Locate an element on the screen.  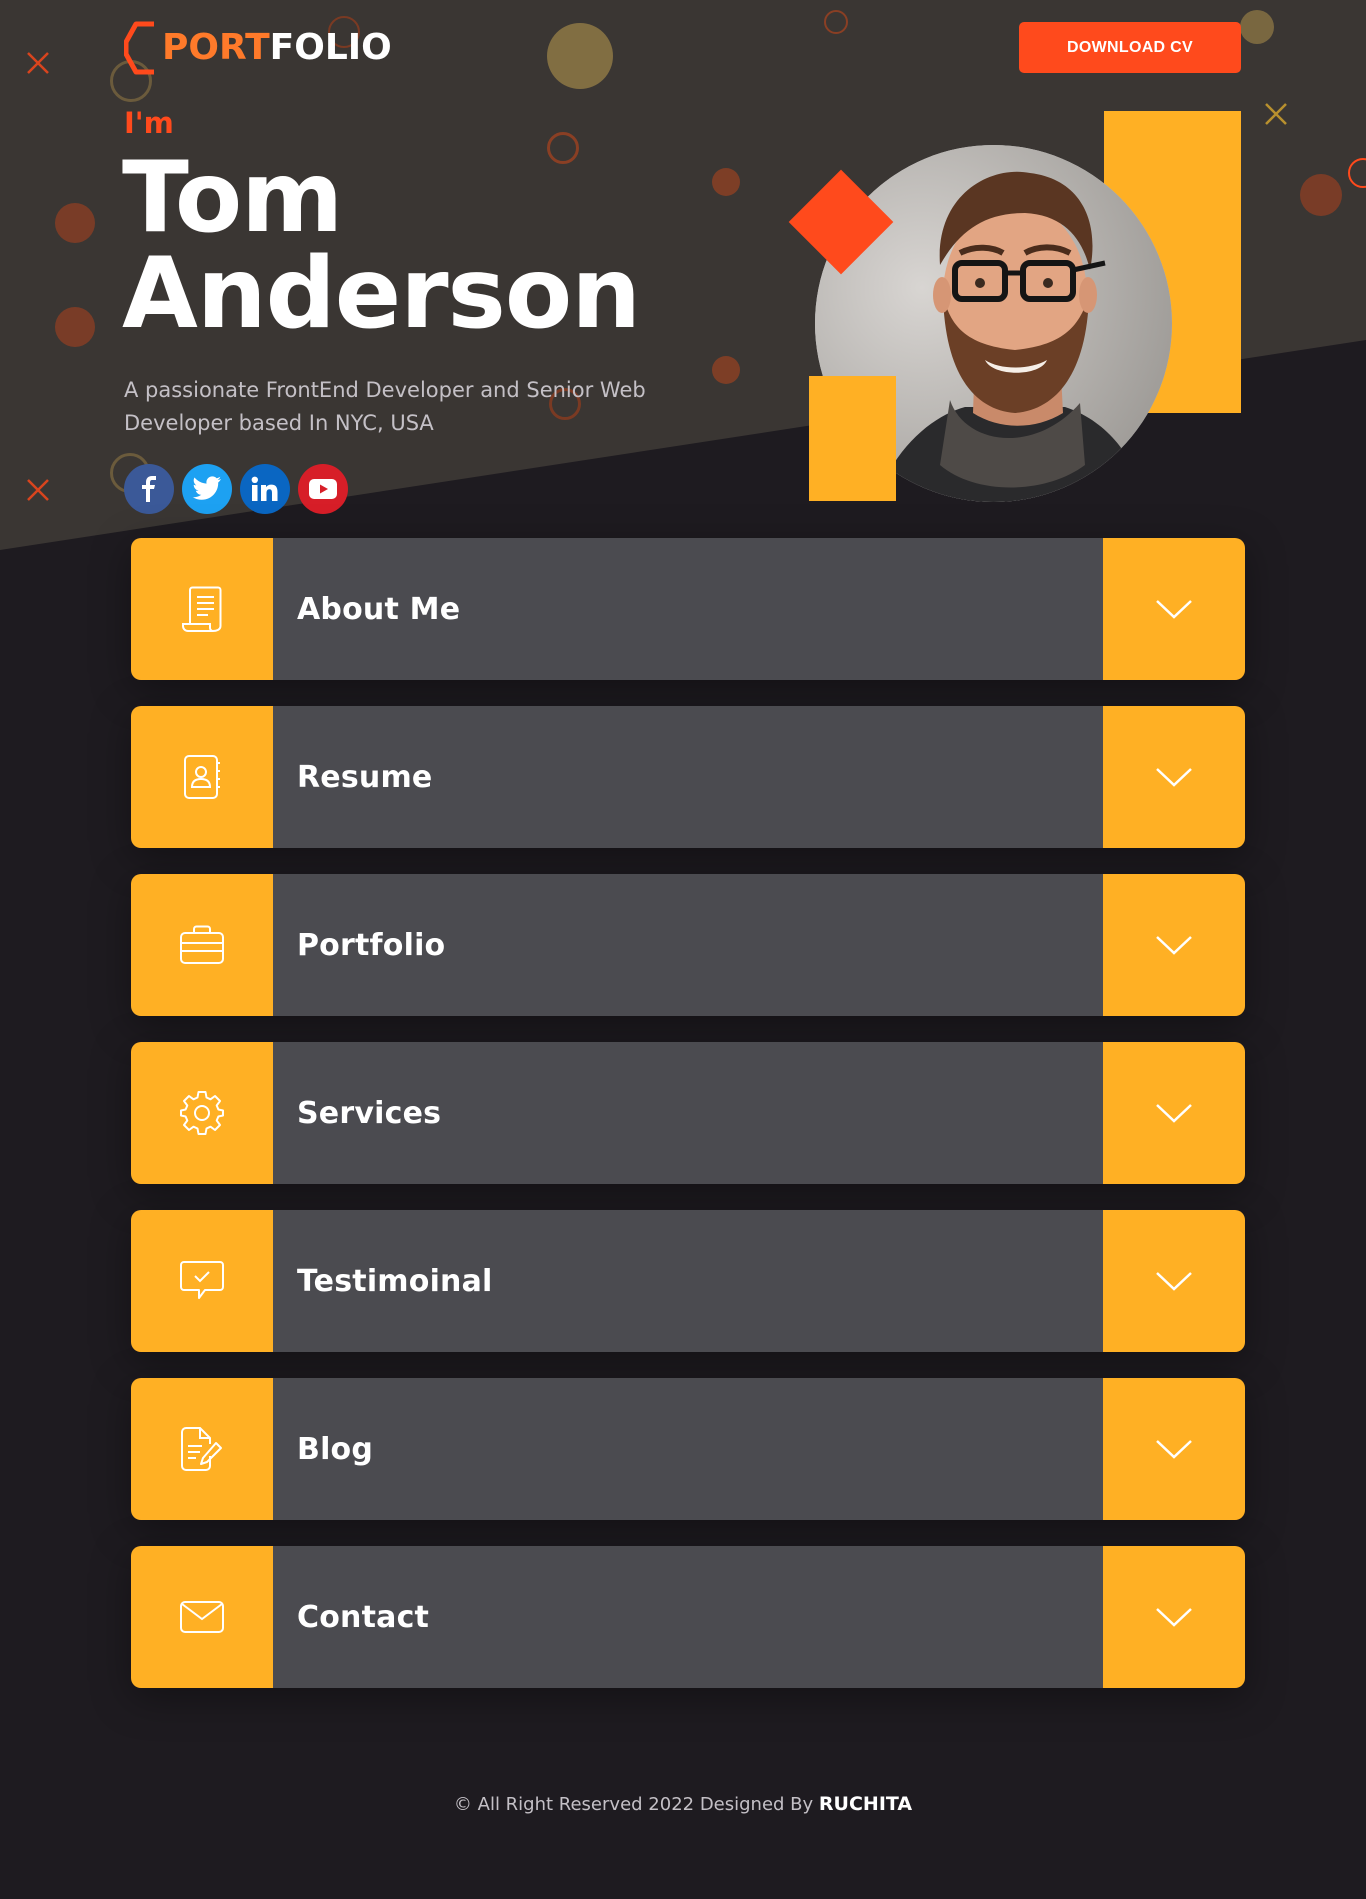
twitter-icon is located at coordinates (206, 488).